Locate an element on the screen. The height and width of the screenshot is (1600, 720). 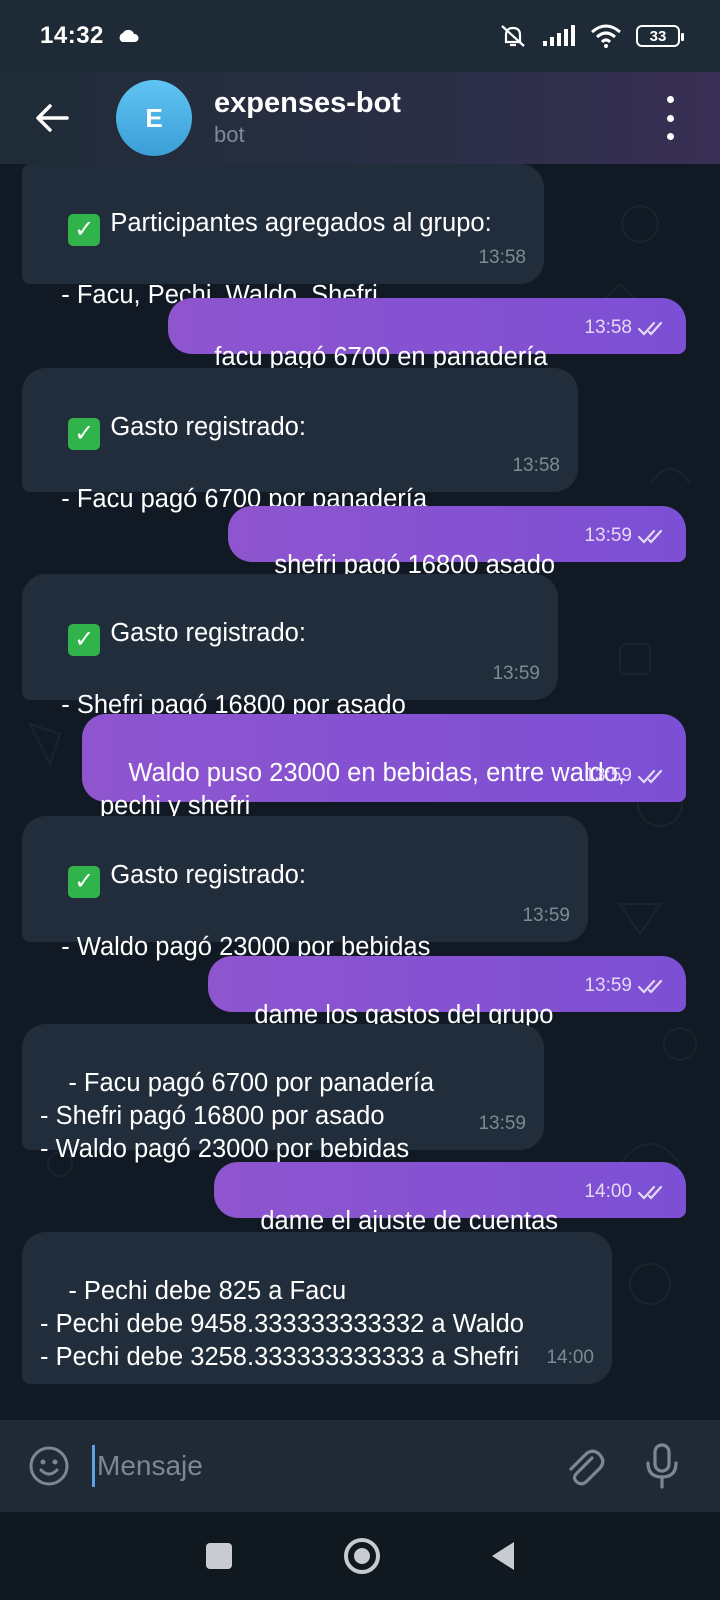
paperclip-icon is located at coordinates (584, 1466).